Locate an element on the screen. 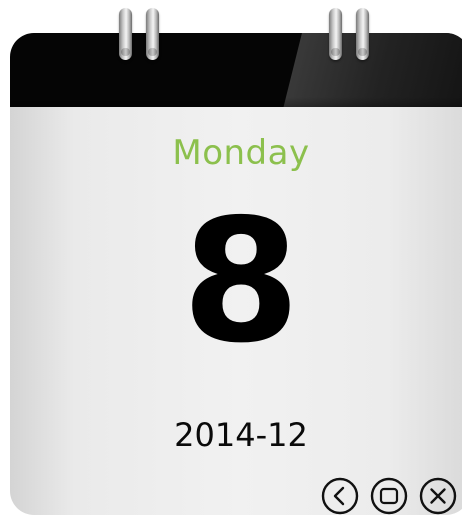 Image resolution: width=462 pixels, height=520 pixels. restore-icon is located at coordinates (389, 496).